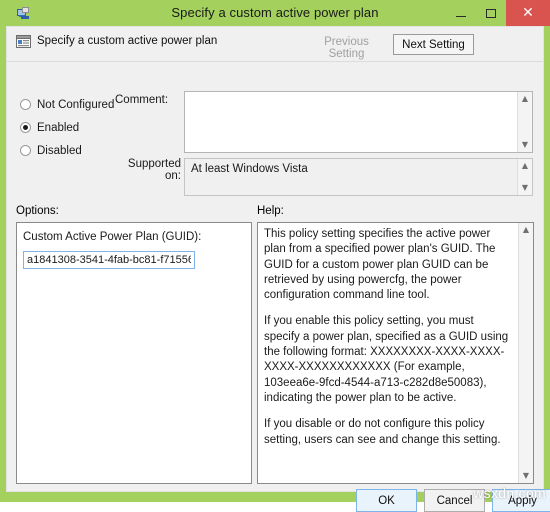 Image resolution: width=550 pixels, height=512 pixels. Describe the element at coordinates (59, 151) in the screenshot. I see `radio-disabled-label: Disabled` at that location.